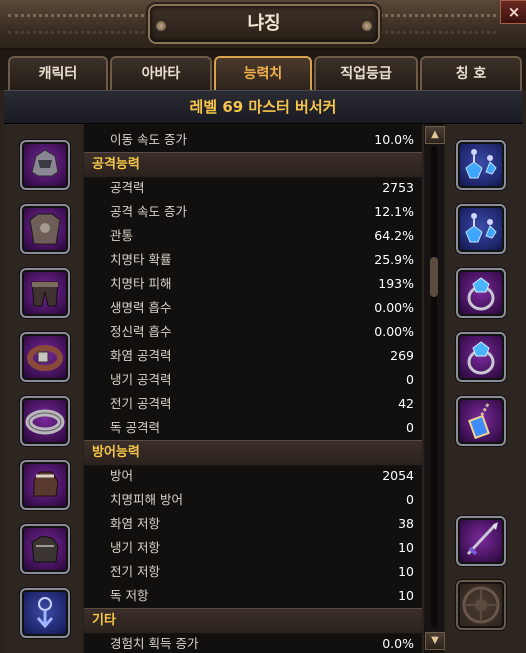 The image size is (526, 653). Describe the element at coordinates (141, 331) in the screenshot. I see `stat-label: 정신력 흡수` at that location.